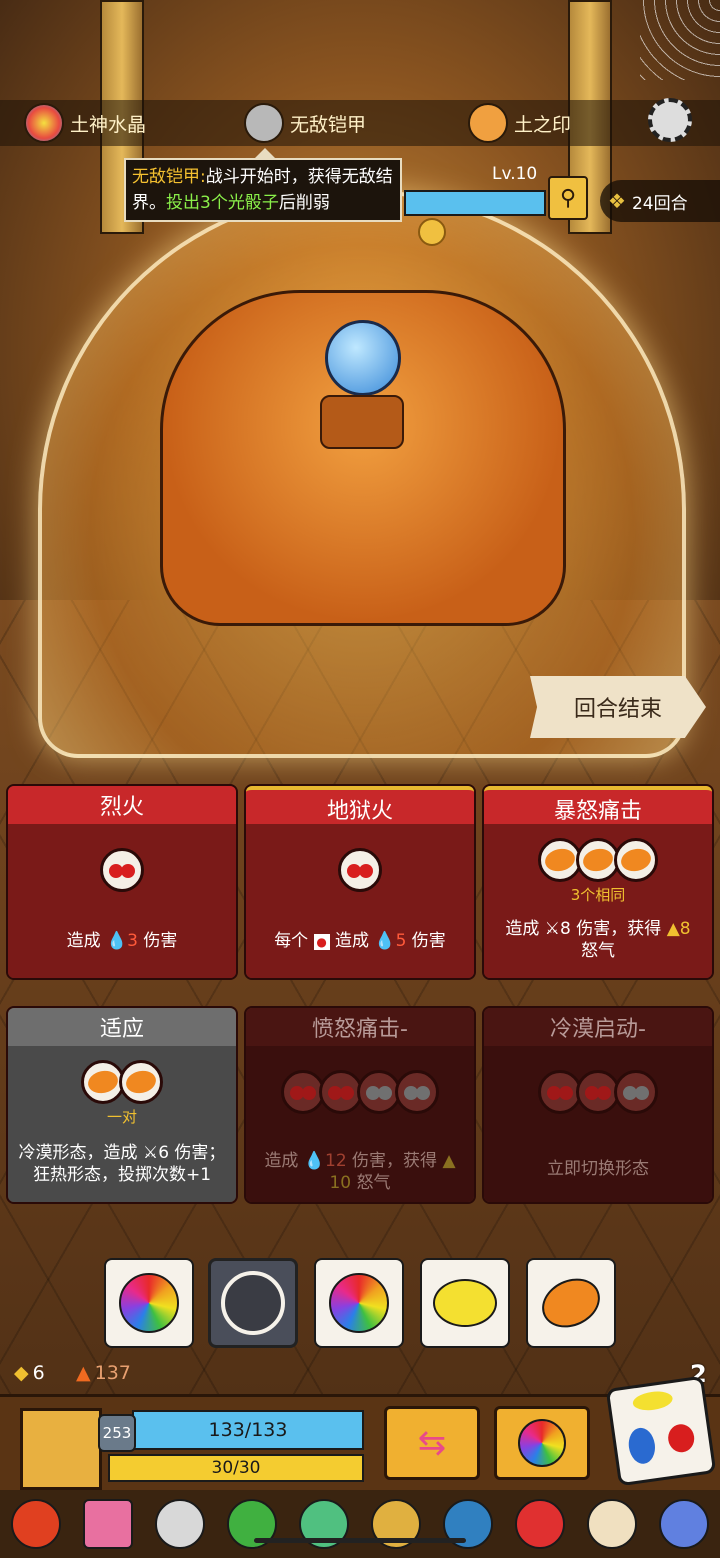 This screenshot has height=1558, width=720. I want to click on enemy-level: Lv.10, so click(515, 174).